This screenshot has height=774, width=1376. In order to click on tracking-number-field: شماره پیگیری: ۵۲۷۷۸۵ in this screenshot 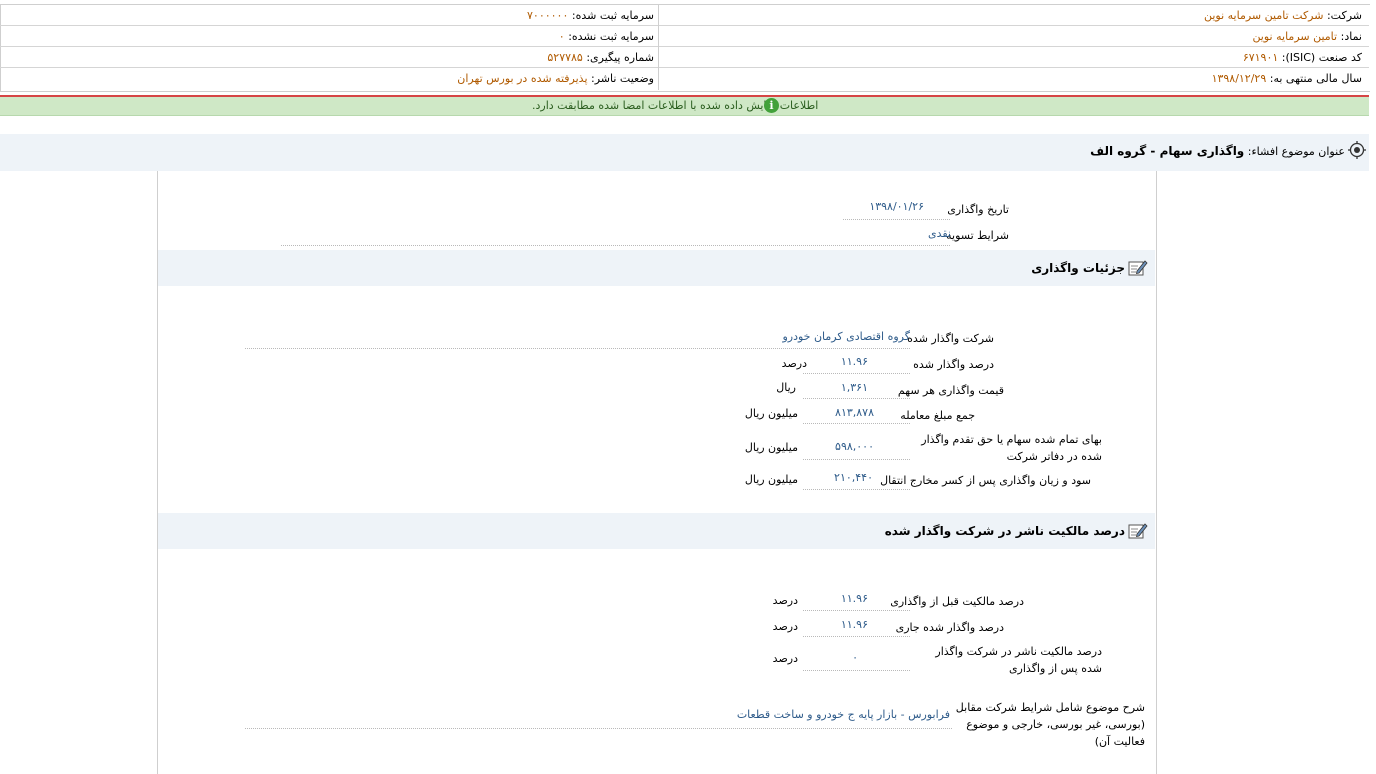, I will do `click(600, 57)`.